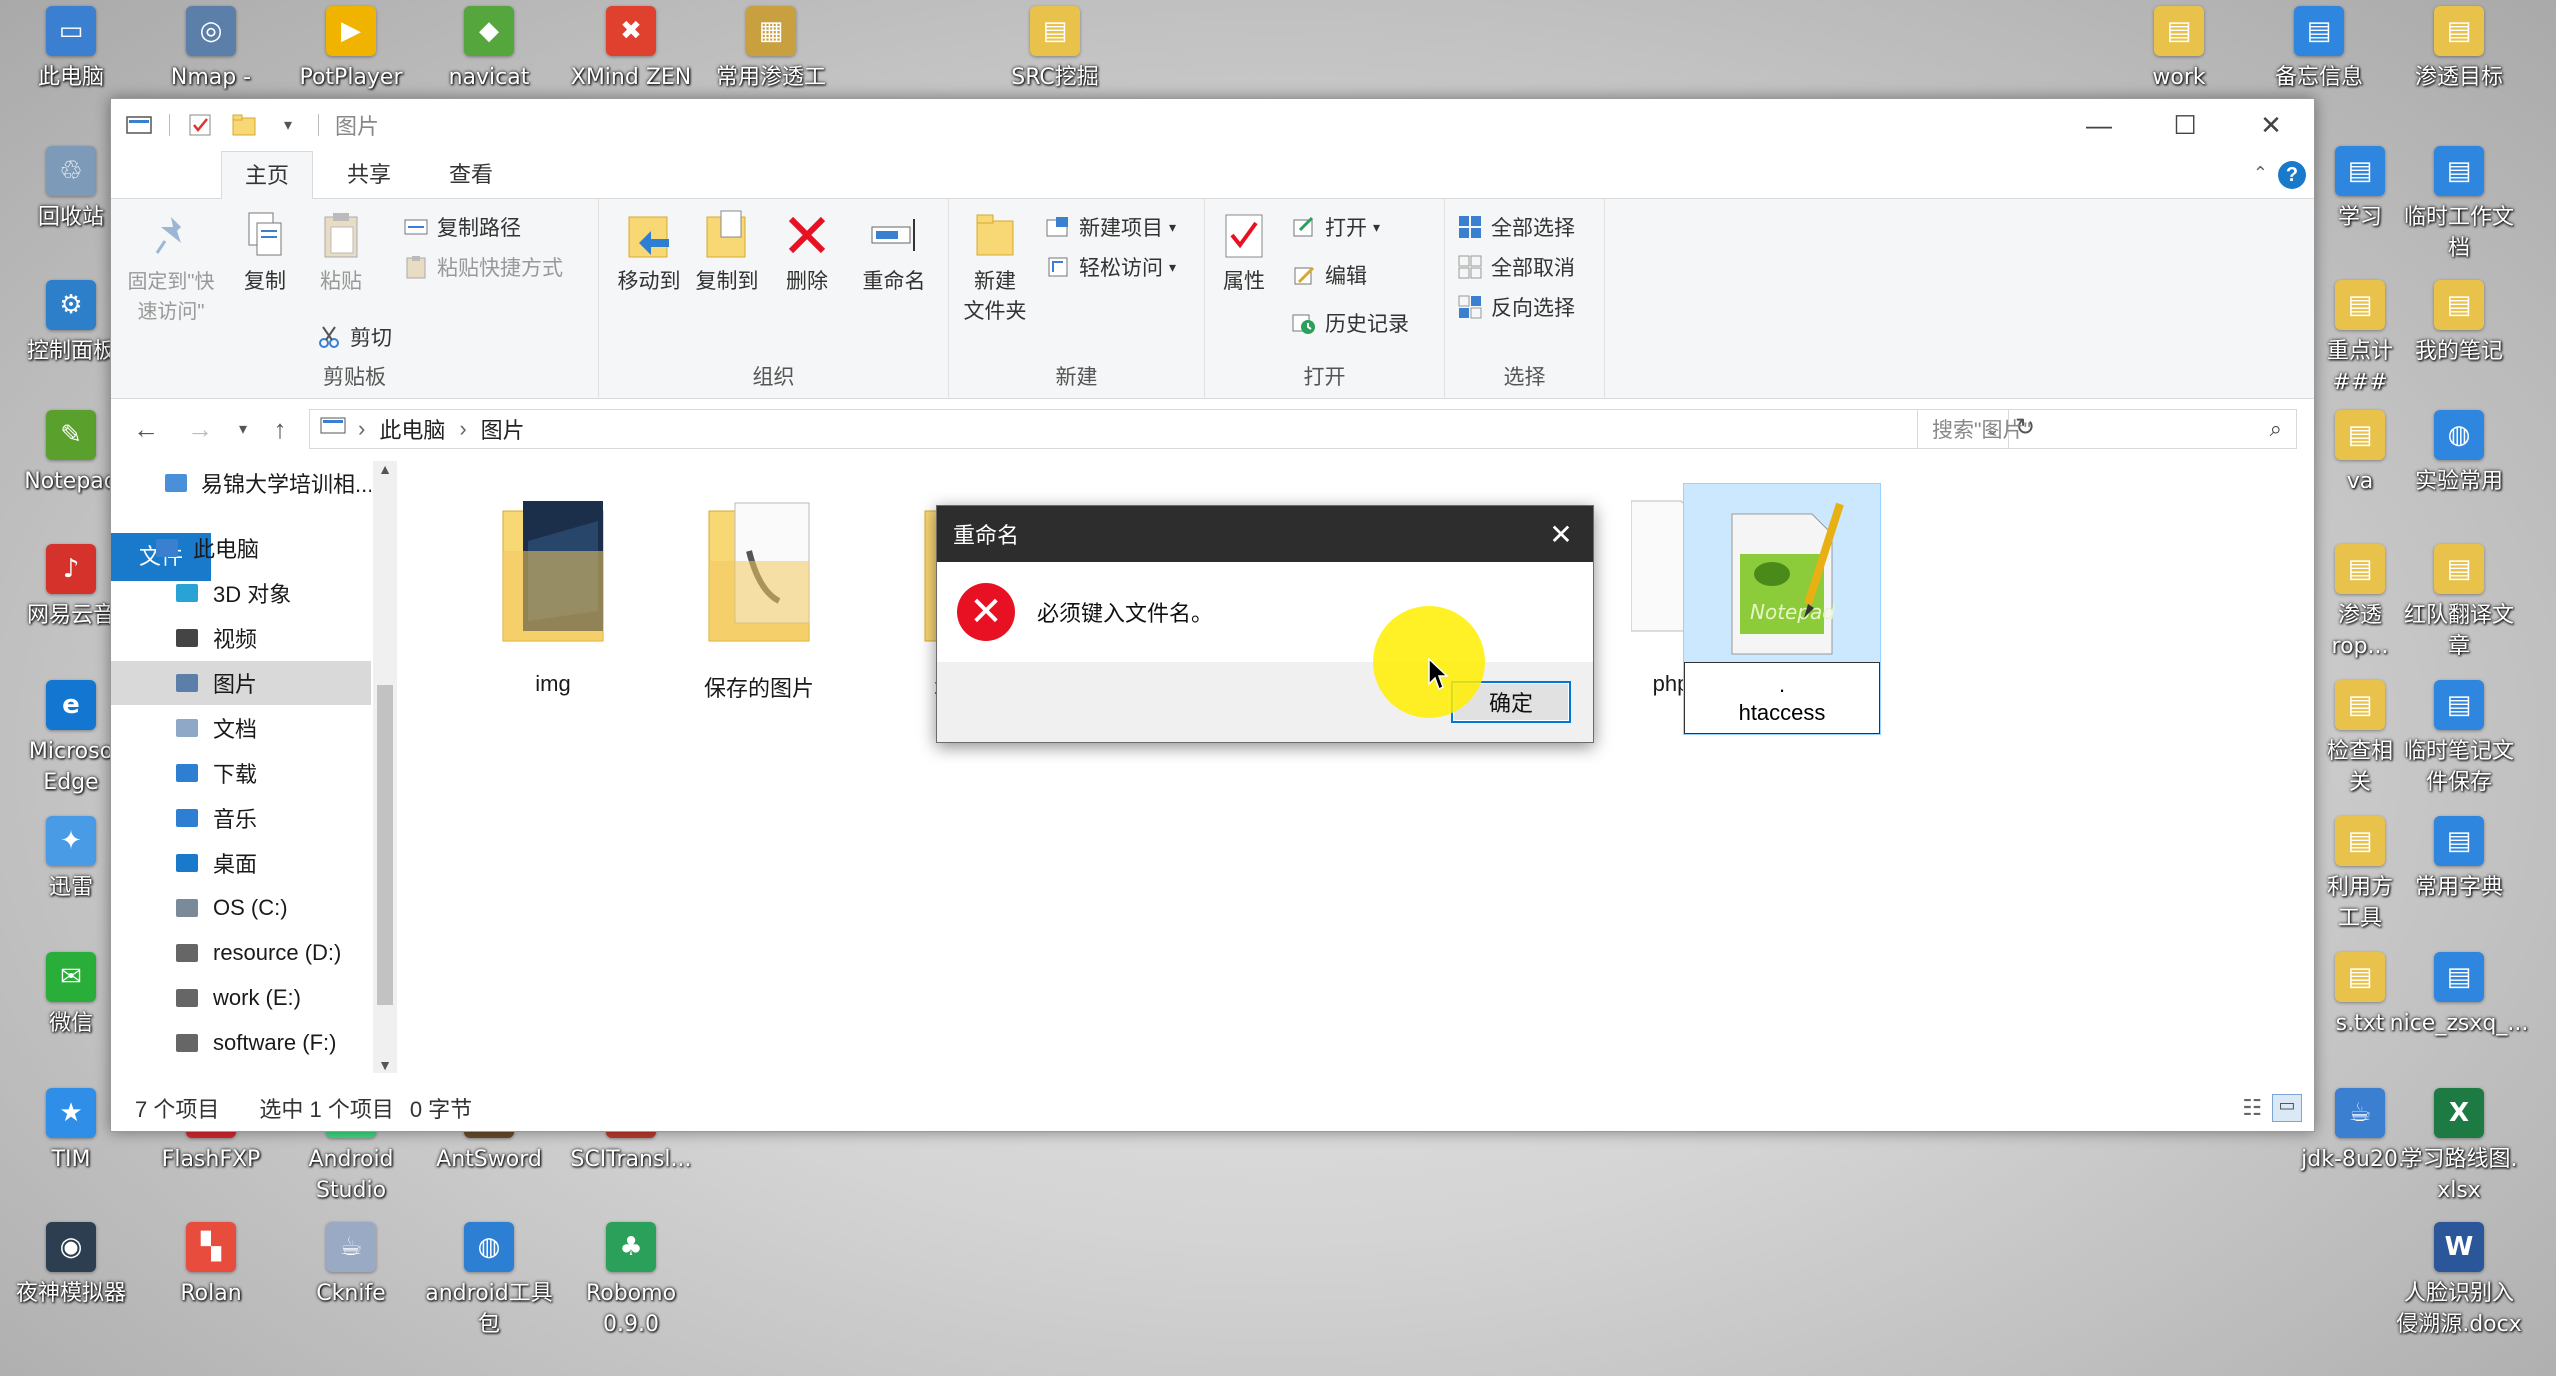  Describe the element at coordinates (2459, 859) in the screenshot. I see `desktop-icon-right2-7: ▤ 常用字典` at that location.